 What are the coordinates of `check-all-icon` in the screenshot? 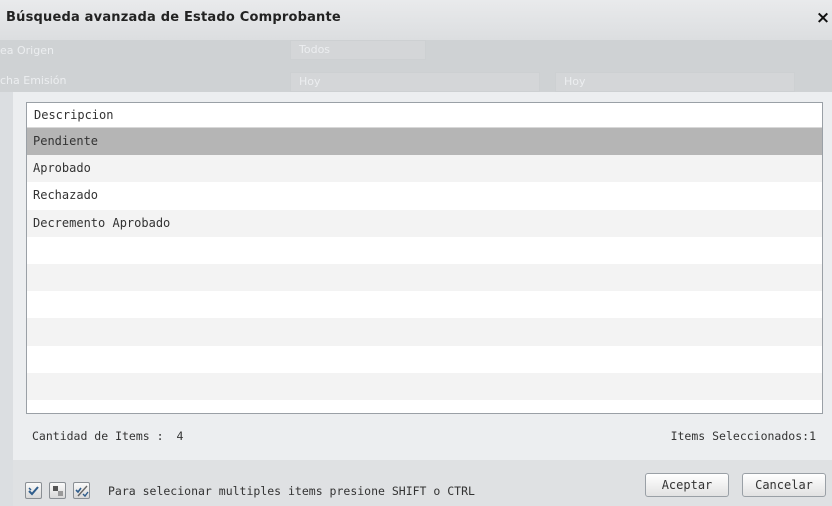 It's located at (33, 491).